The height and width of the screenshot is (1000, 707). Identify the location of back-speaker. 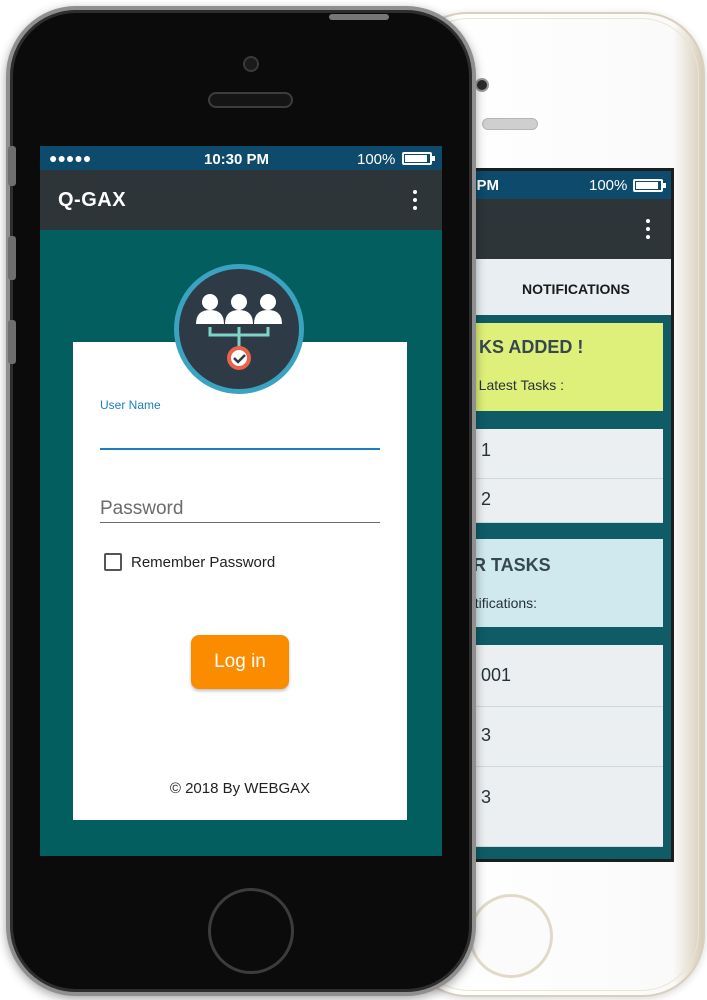
(510, 124).